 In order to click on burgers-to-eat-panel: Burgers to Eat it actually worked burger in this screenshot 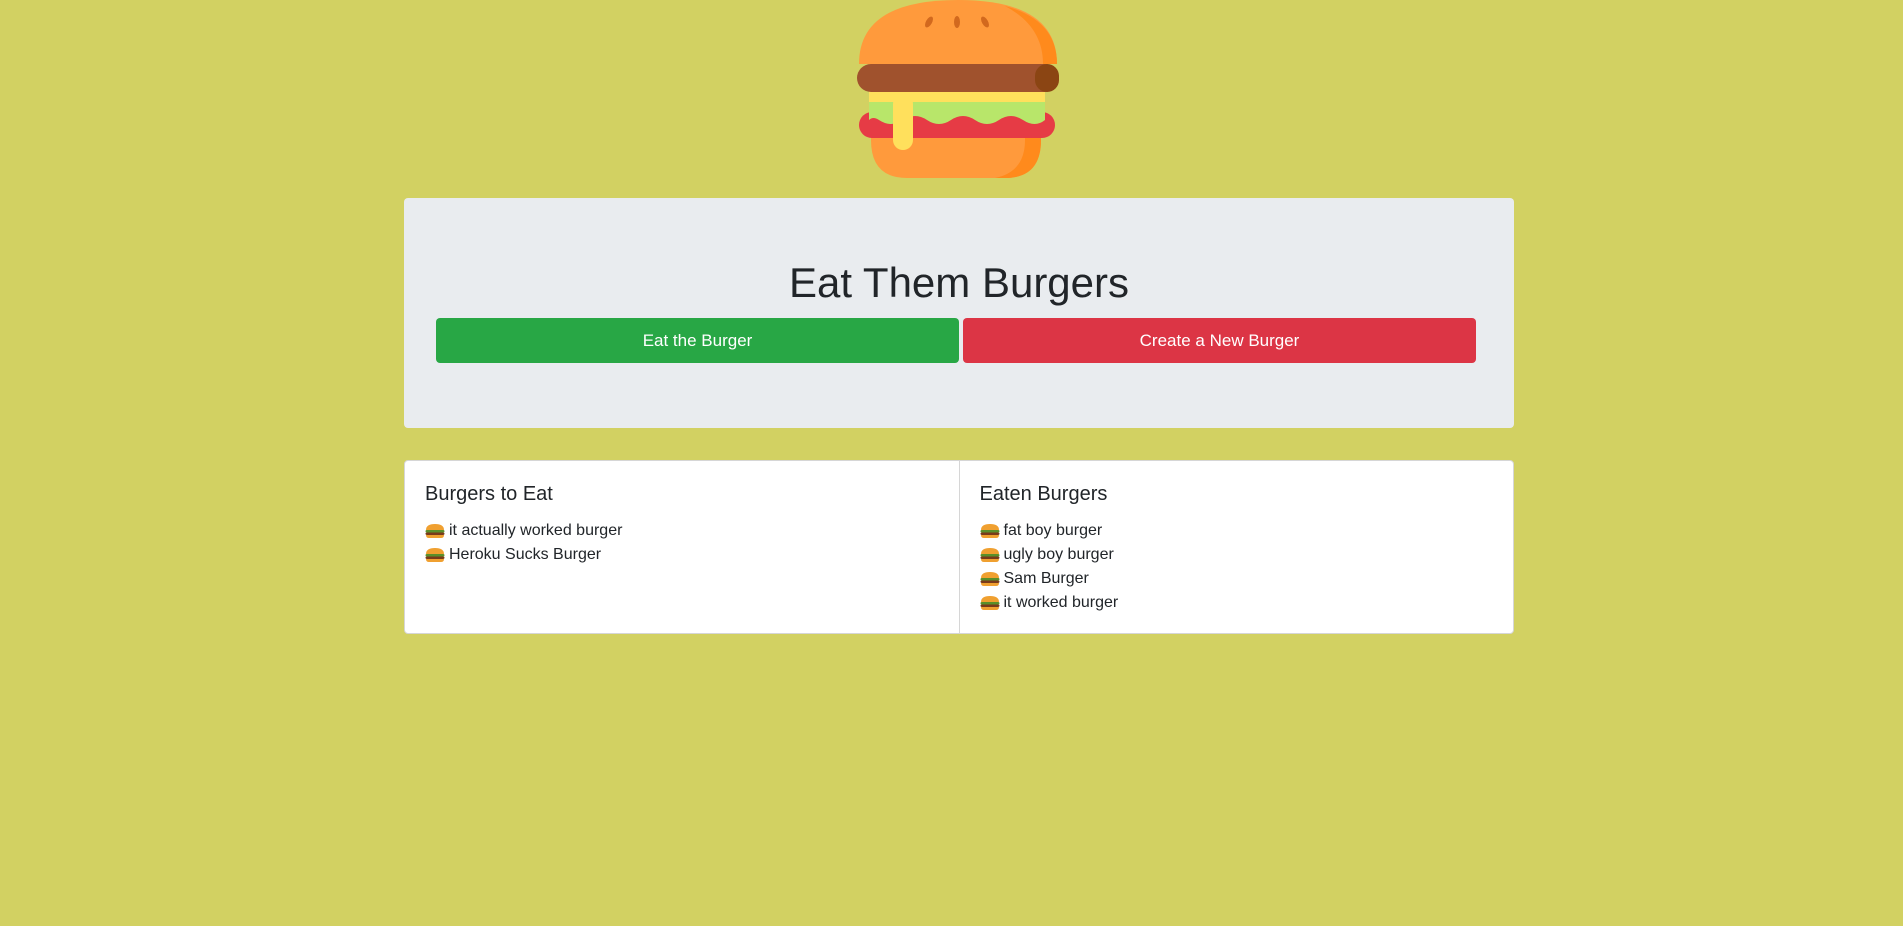, I will do `click(682, 547)`.